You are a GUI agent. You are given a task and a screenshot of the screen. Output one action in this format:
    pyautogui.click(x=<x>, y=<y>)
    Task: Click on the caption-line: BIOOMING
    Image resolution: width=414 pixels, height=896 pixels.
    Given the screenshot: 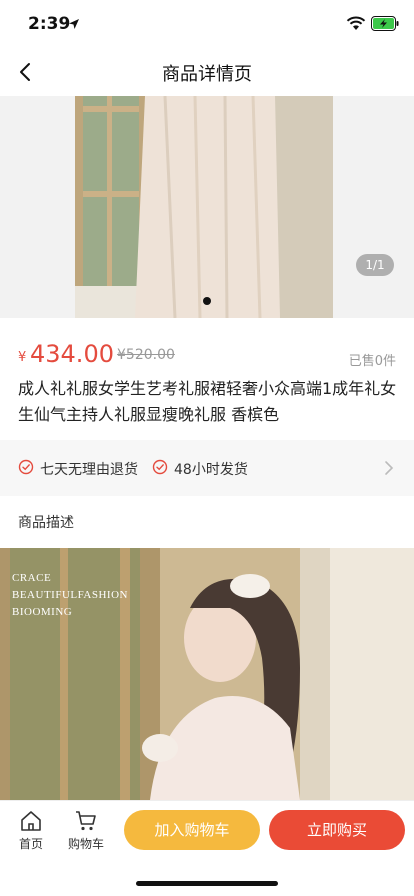 What is the action you would take?
    pyautogui.click(x=42, y=612)
    